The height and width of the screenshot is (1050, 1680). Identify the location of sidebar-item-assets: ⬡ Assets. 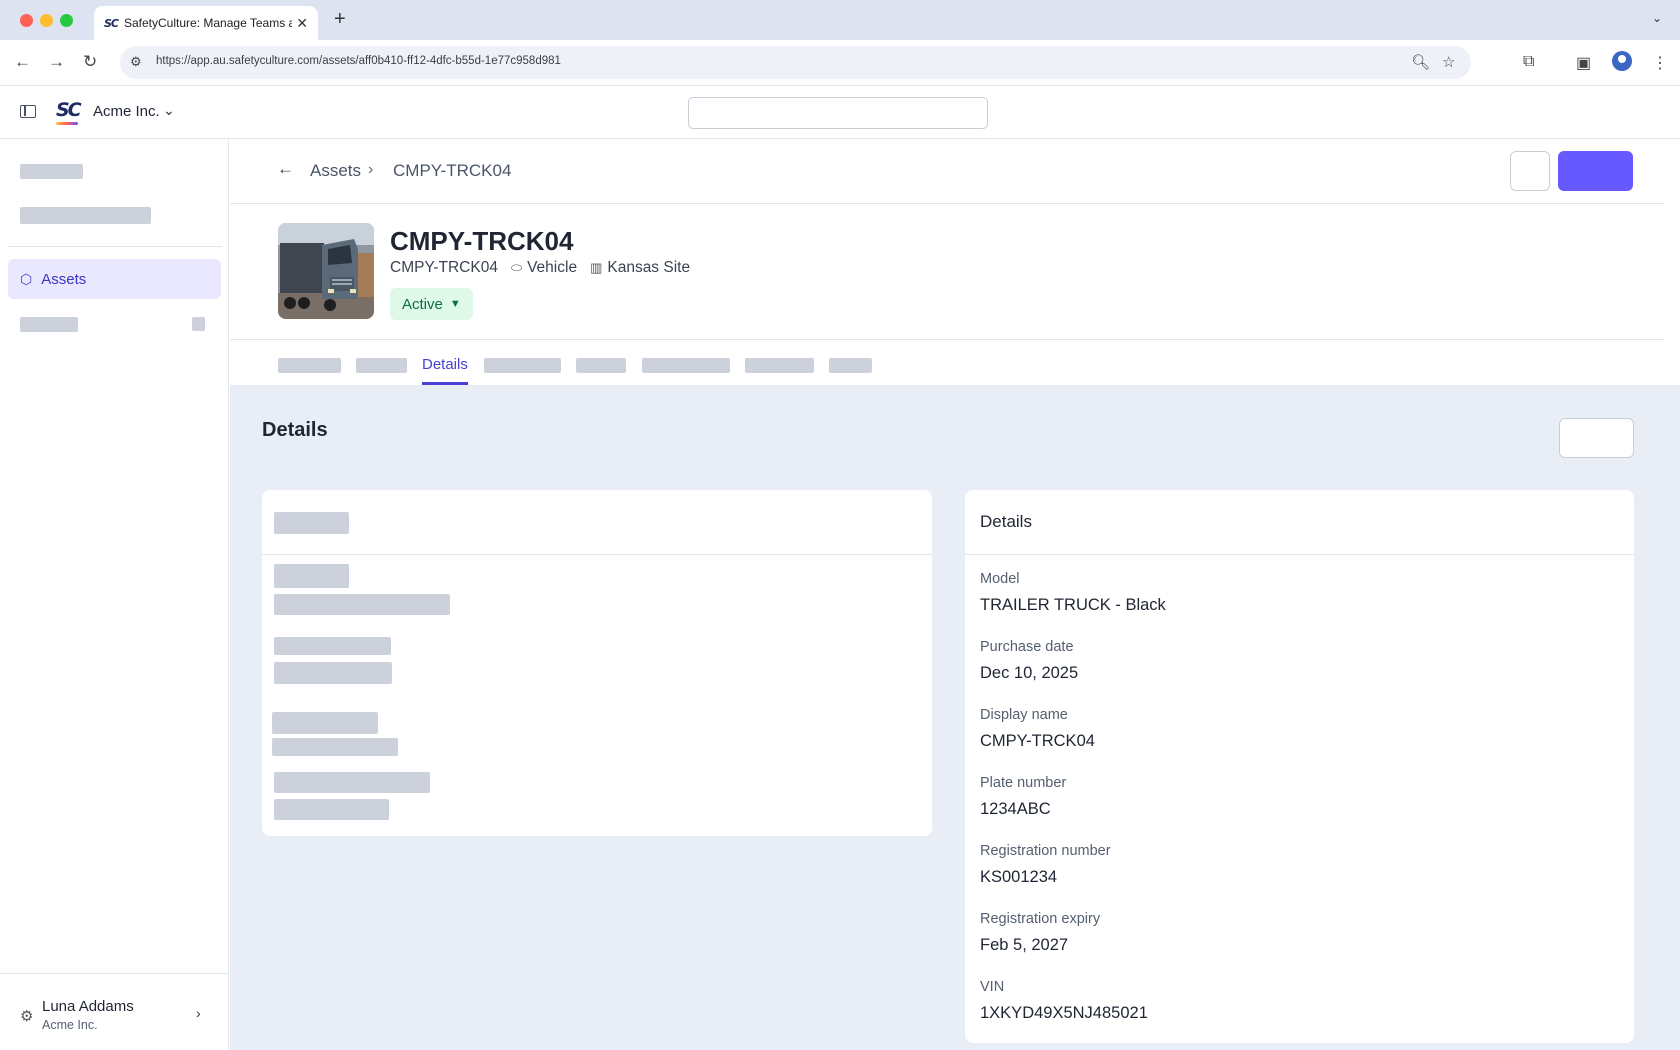
(114, 279).